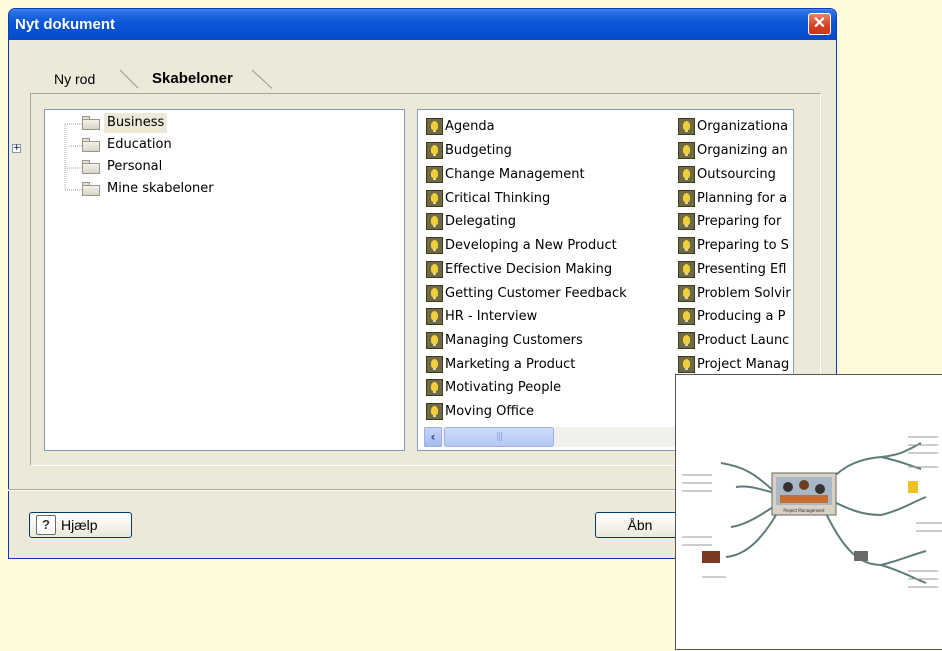 The width and height of the screenshot is (942, 651). What do you see at coordinates (139, 144) in the screenshot?
I see `tree-item-label: Education` at bounding box center [139, 144].